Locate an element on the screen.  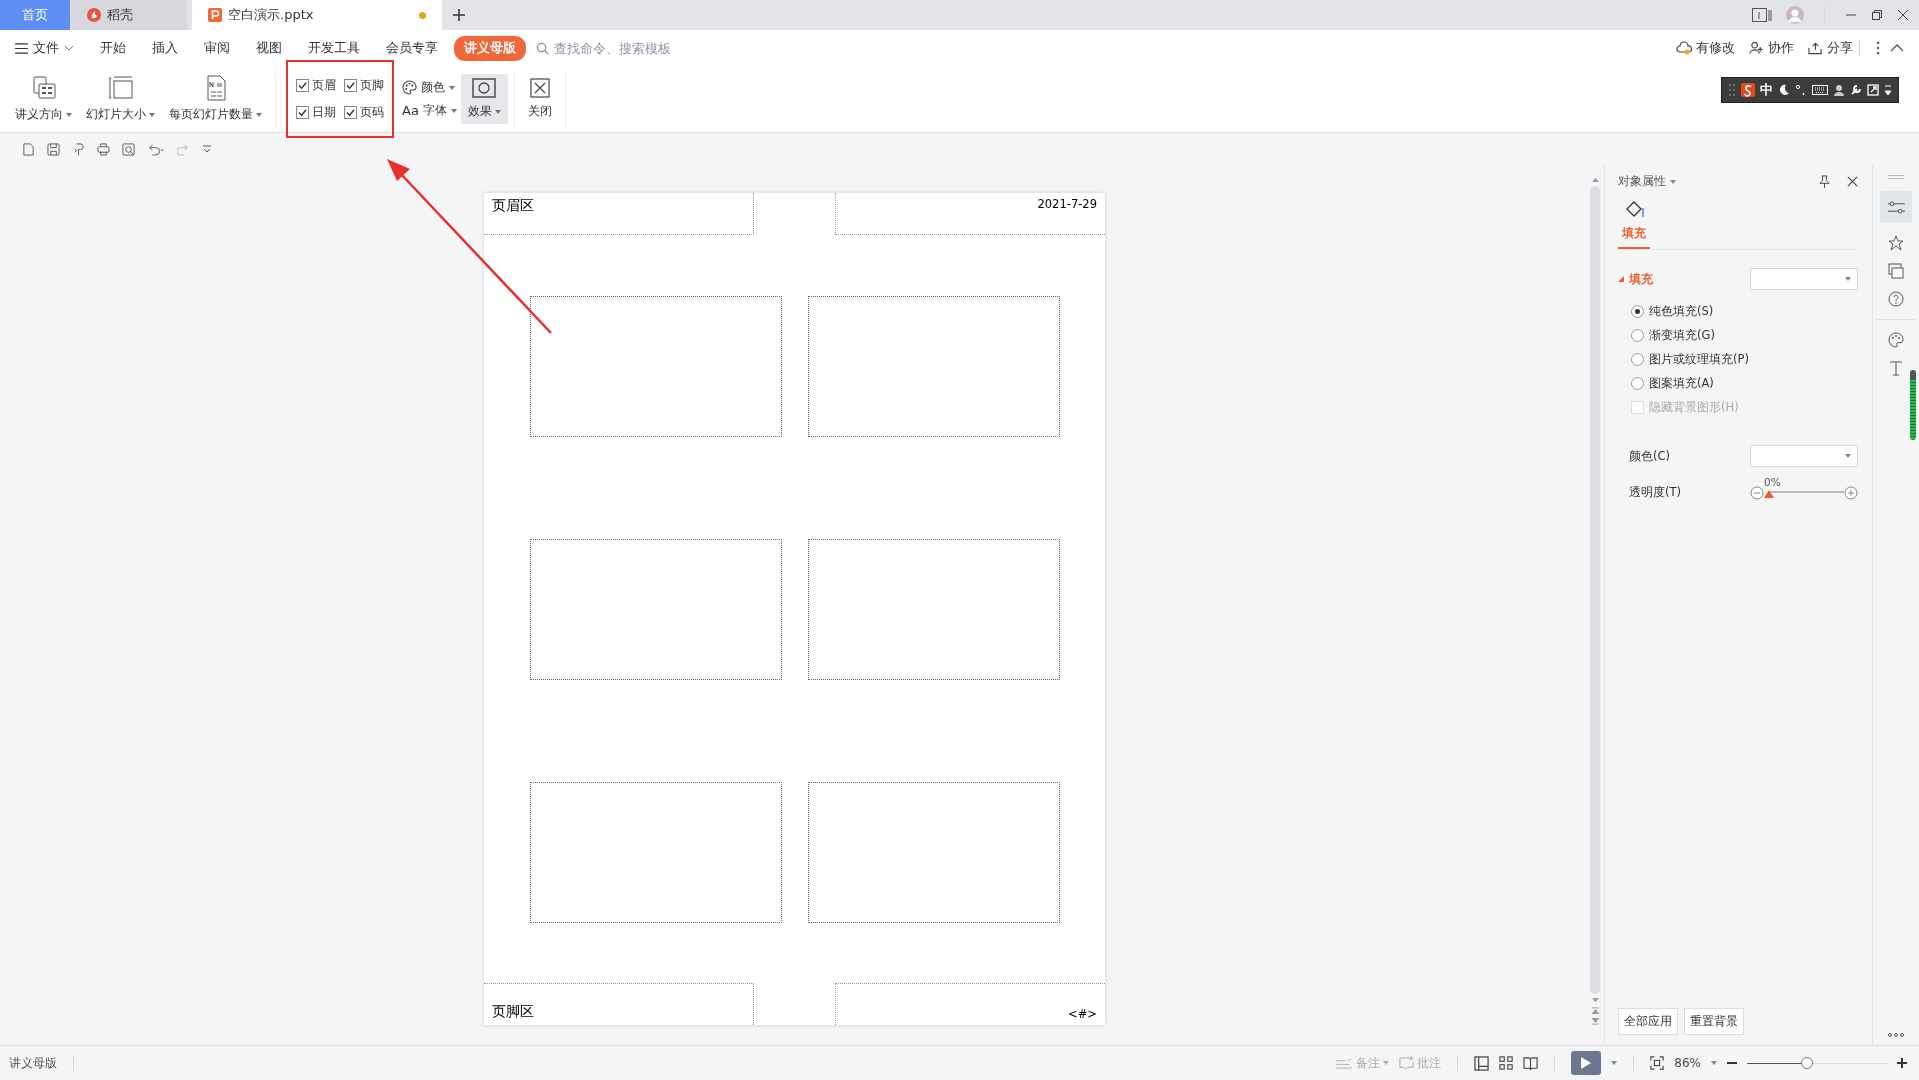
input-method-bar: 中 is located at coordinates (1810, 90).